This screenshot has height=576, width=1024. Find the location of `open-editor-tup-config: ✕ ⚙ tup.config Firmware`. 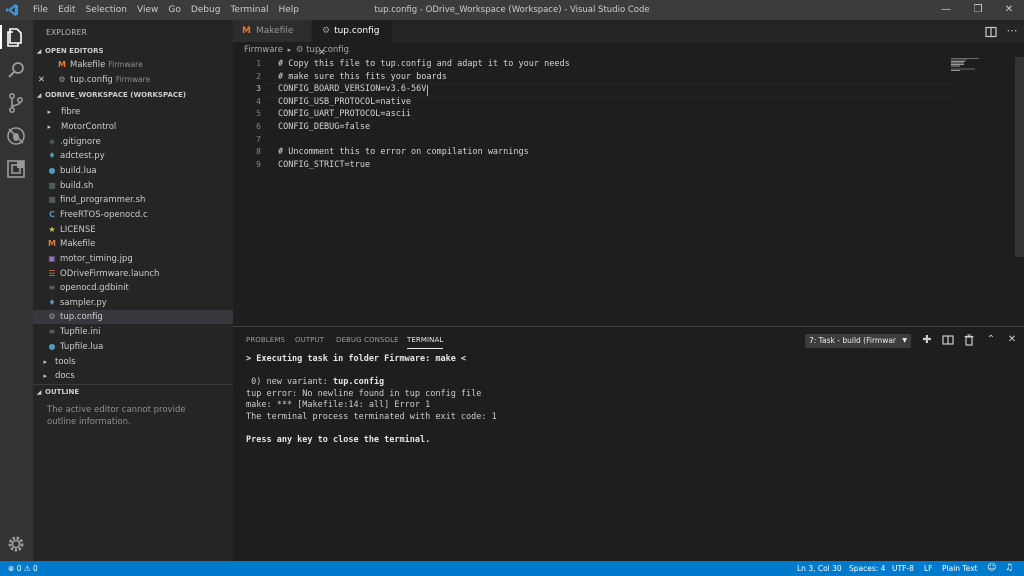

open-editor-tup-config: ✕ ⚙ tup.config Firmware is located at coordinates (133, 80).